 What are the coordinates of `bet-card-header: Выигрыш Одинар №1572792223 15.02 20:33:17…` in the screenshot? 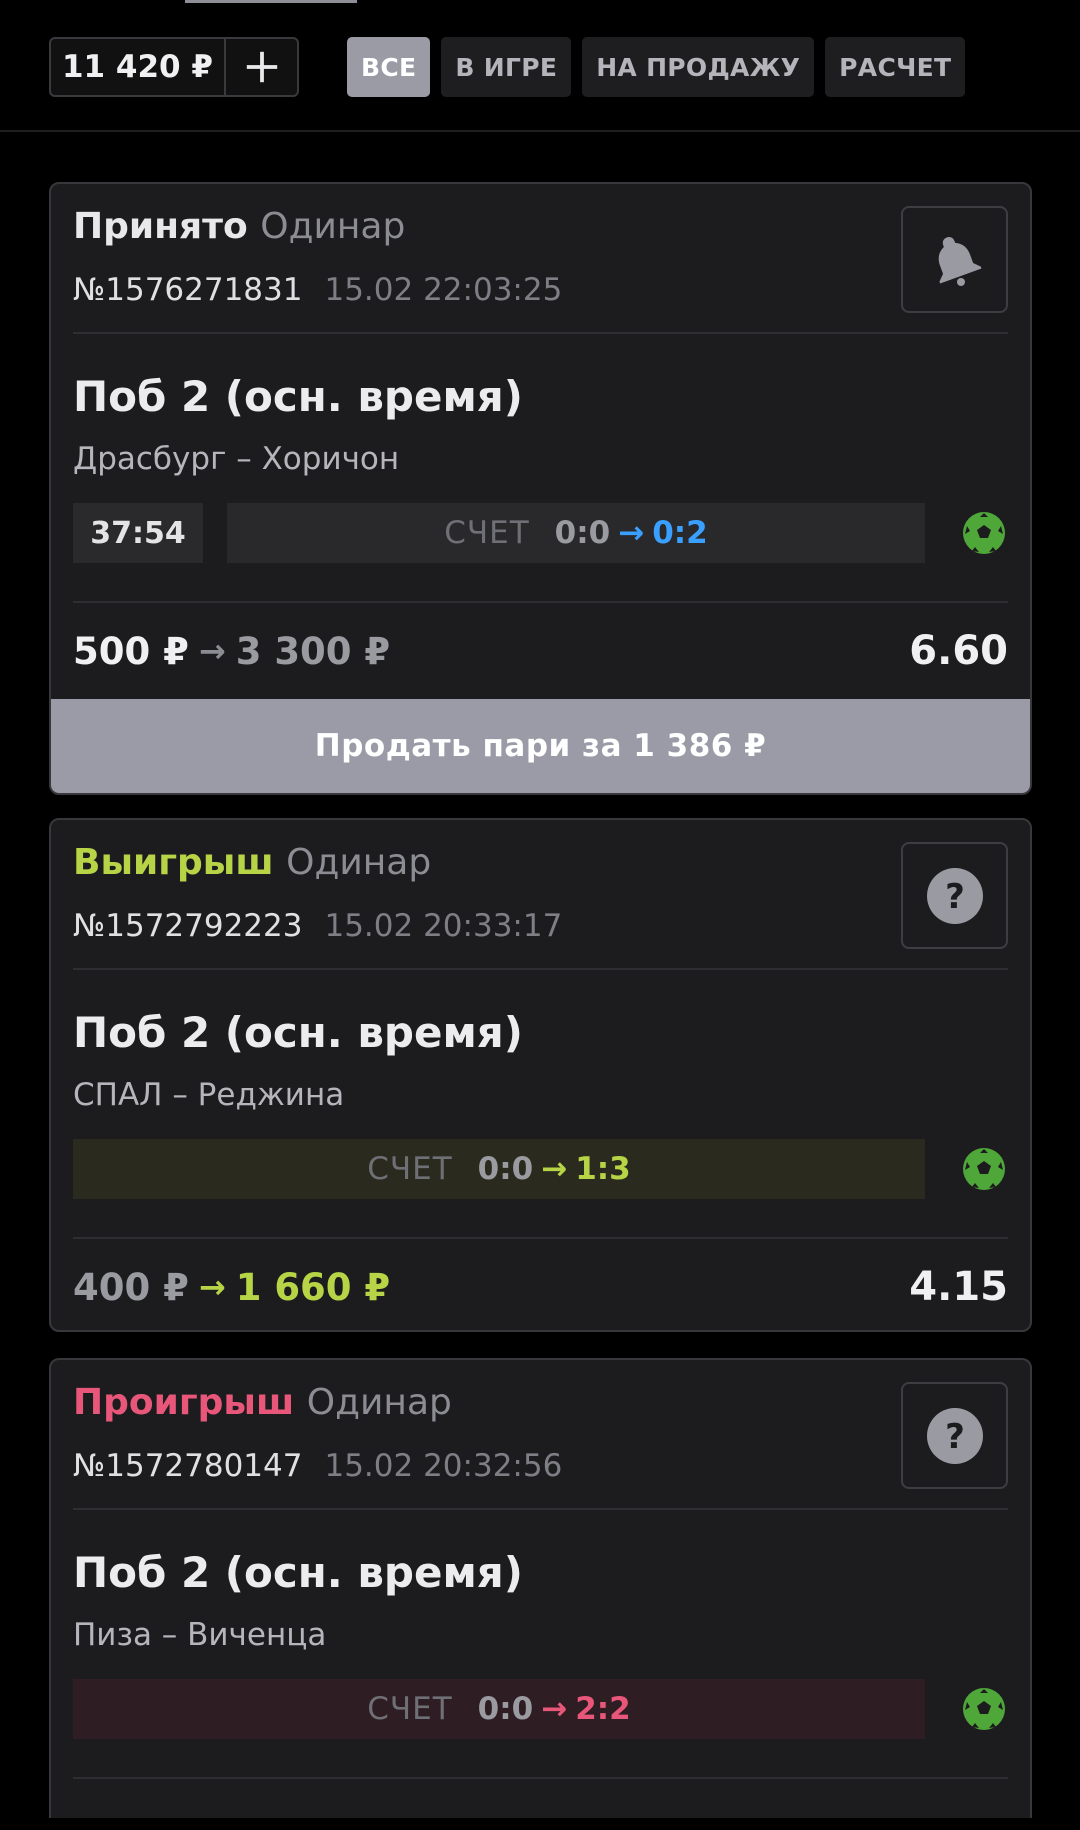 It's located at (540, 895).